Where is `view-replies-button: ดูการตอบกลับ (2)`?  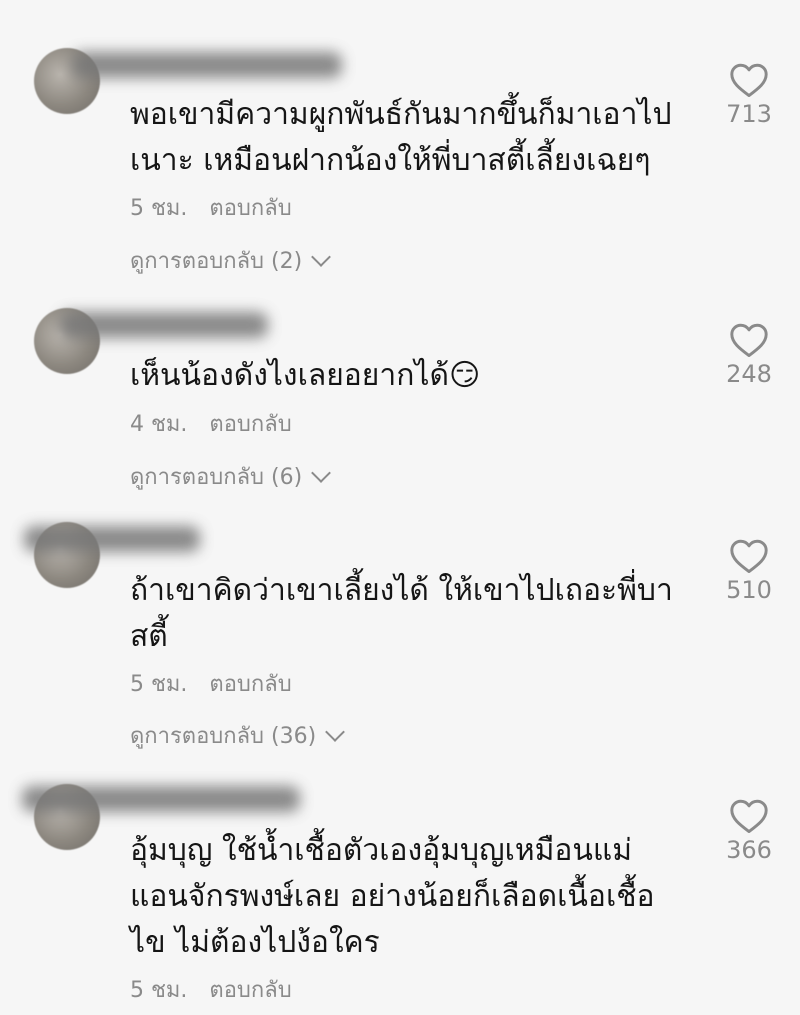 view-replies-button: ดูการตอบกลับ (2) is located at coordinates (231, 260).